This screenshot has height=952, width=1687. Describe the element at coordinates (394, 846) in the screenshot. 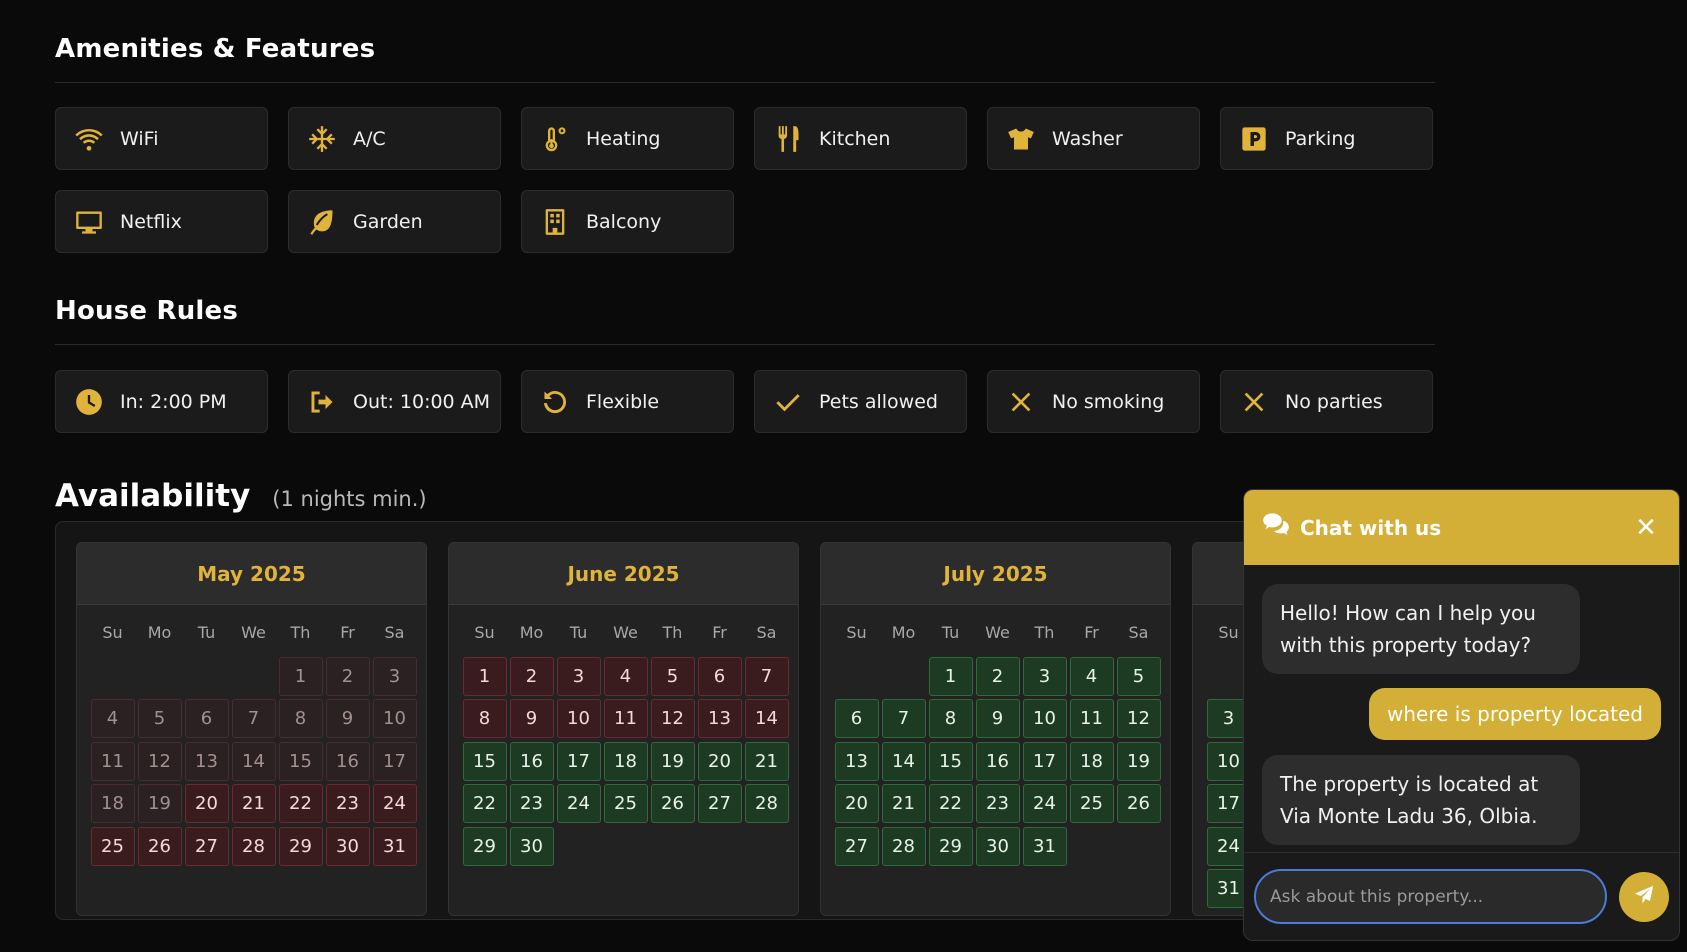

I see `calendar-day-booked: 31` at that location.